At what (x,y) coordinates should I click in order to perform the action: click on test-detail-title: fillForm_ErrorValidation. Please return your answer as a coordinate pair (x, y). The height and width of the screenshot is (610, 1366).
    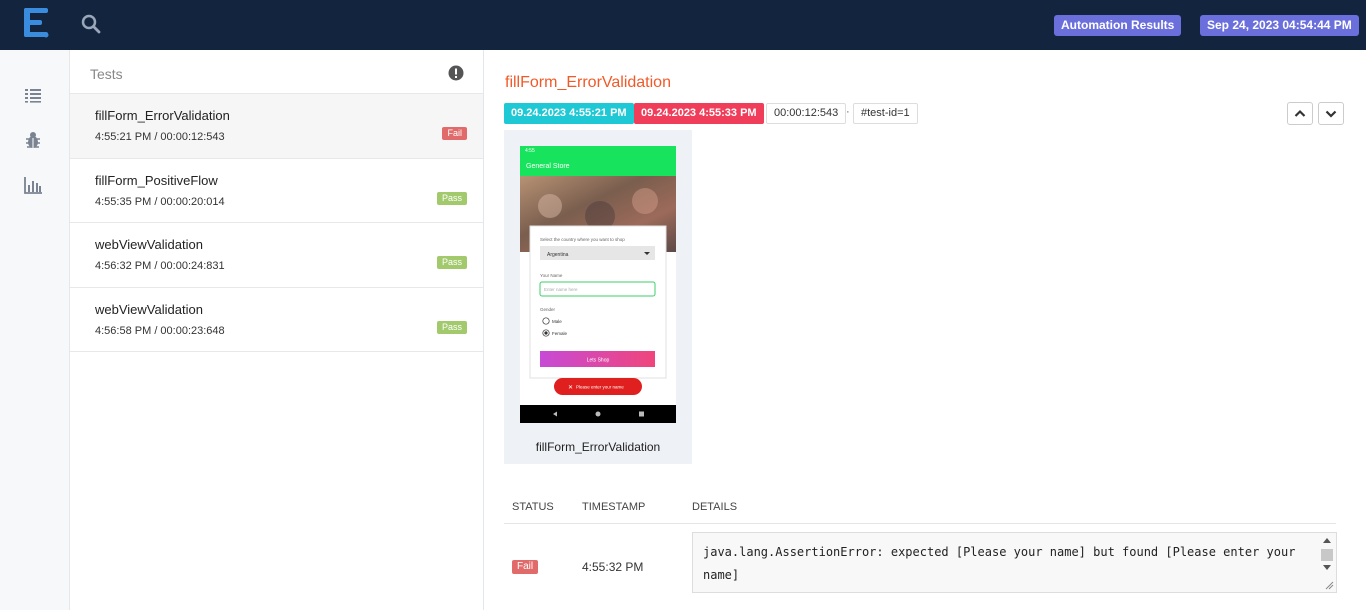
    Looking at the image, I should click on (588, 82).